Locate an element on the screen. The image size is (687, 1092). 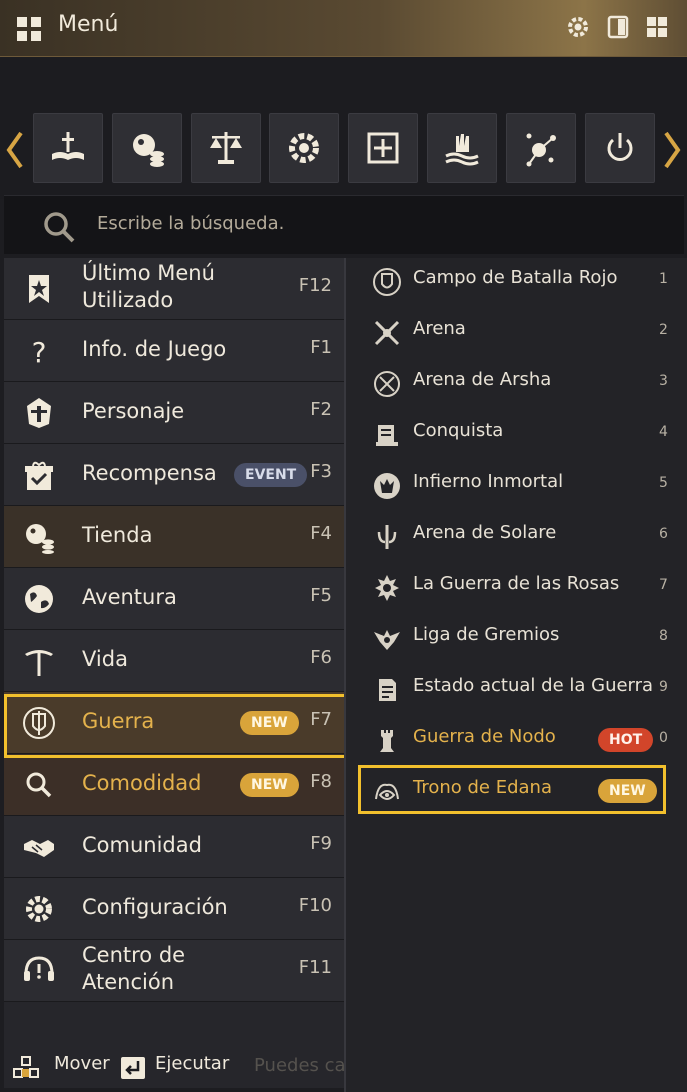
menu-label: Configuración is located at coordinates (155, 907).